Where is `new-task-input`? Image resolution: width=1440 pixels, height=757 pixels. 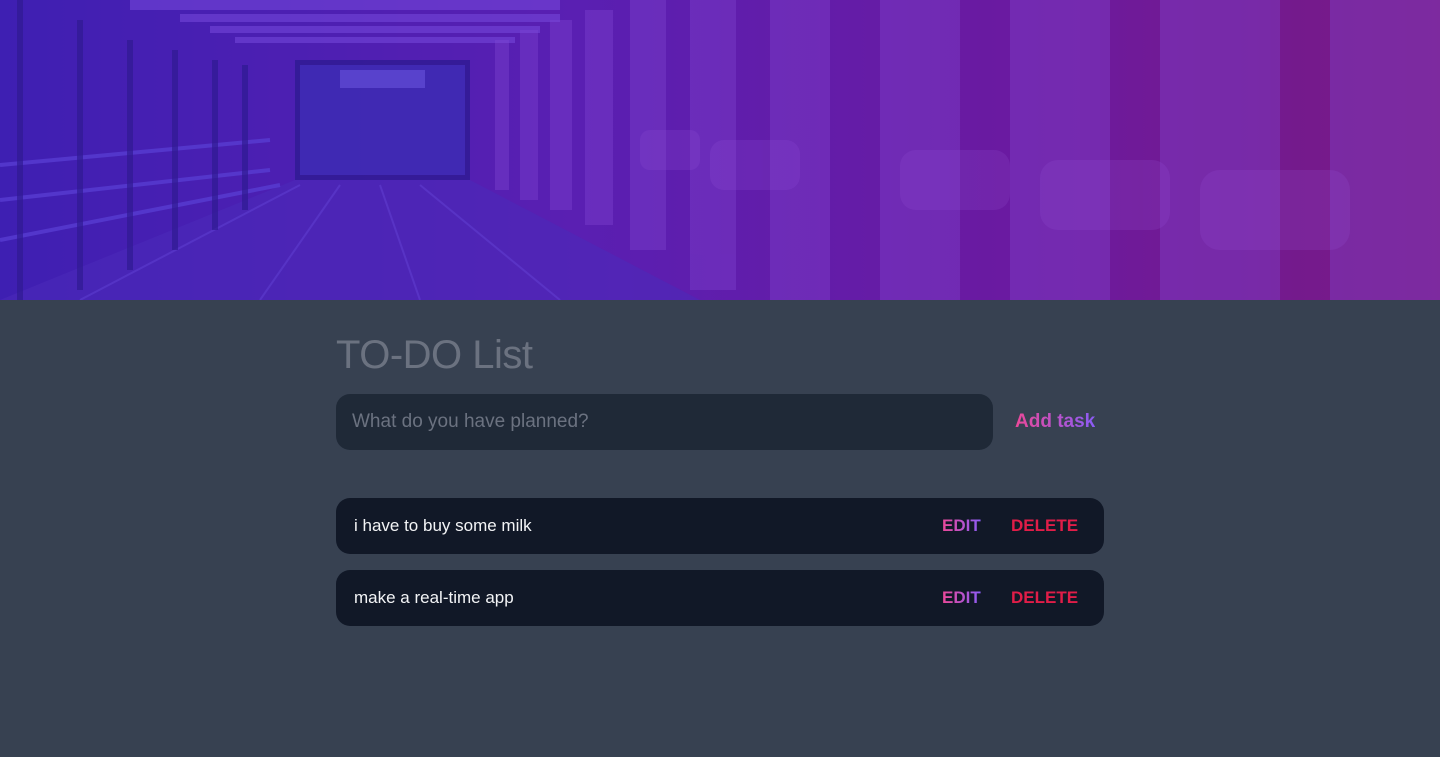 new-task-input is located at coordinates (664, 422).